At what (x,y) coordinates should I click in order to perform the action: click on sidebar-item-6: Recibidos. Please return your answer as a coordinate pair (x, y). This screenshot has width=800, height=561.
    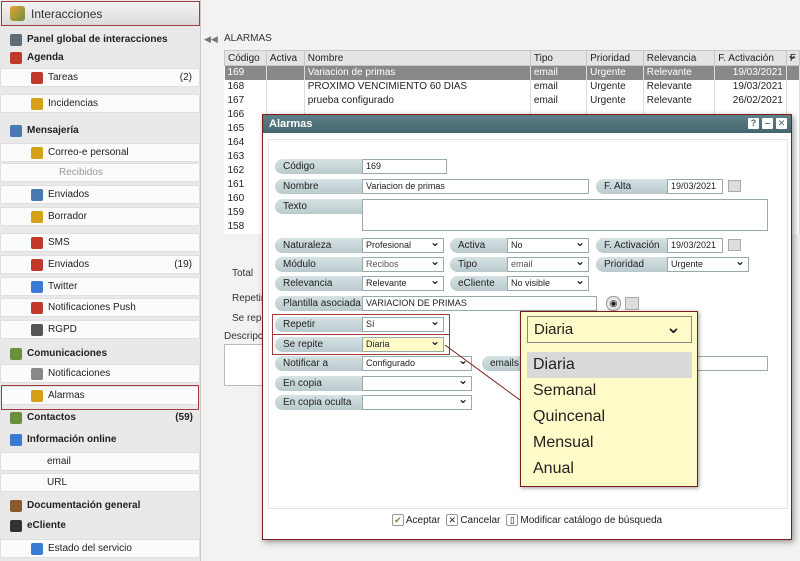
    Looking at the image, I should click on (100, 172).